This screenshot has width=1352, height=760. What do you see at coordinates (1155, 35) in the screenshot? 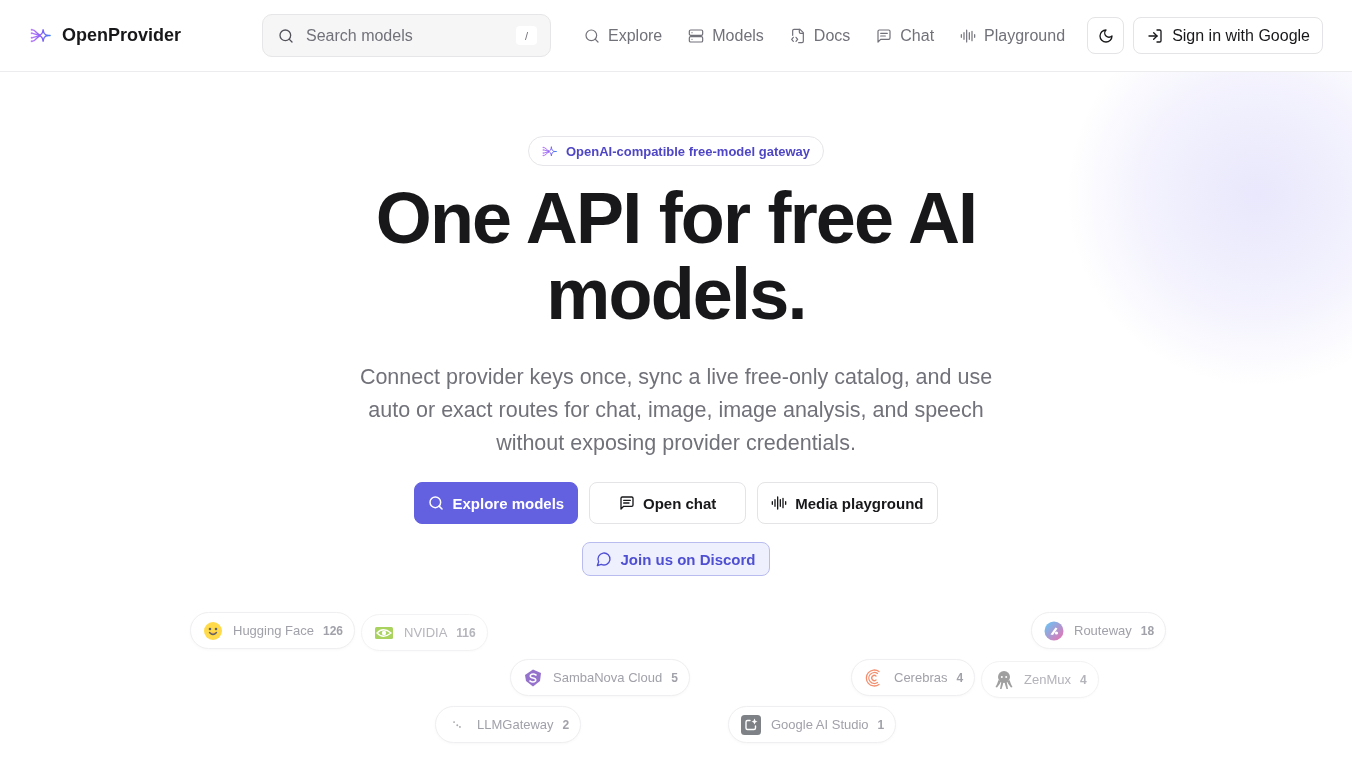
I see `login-icon` at bounding box center [1155, 35].